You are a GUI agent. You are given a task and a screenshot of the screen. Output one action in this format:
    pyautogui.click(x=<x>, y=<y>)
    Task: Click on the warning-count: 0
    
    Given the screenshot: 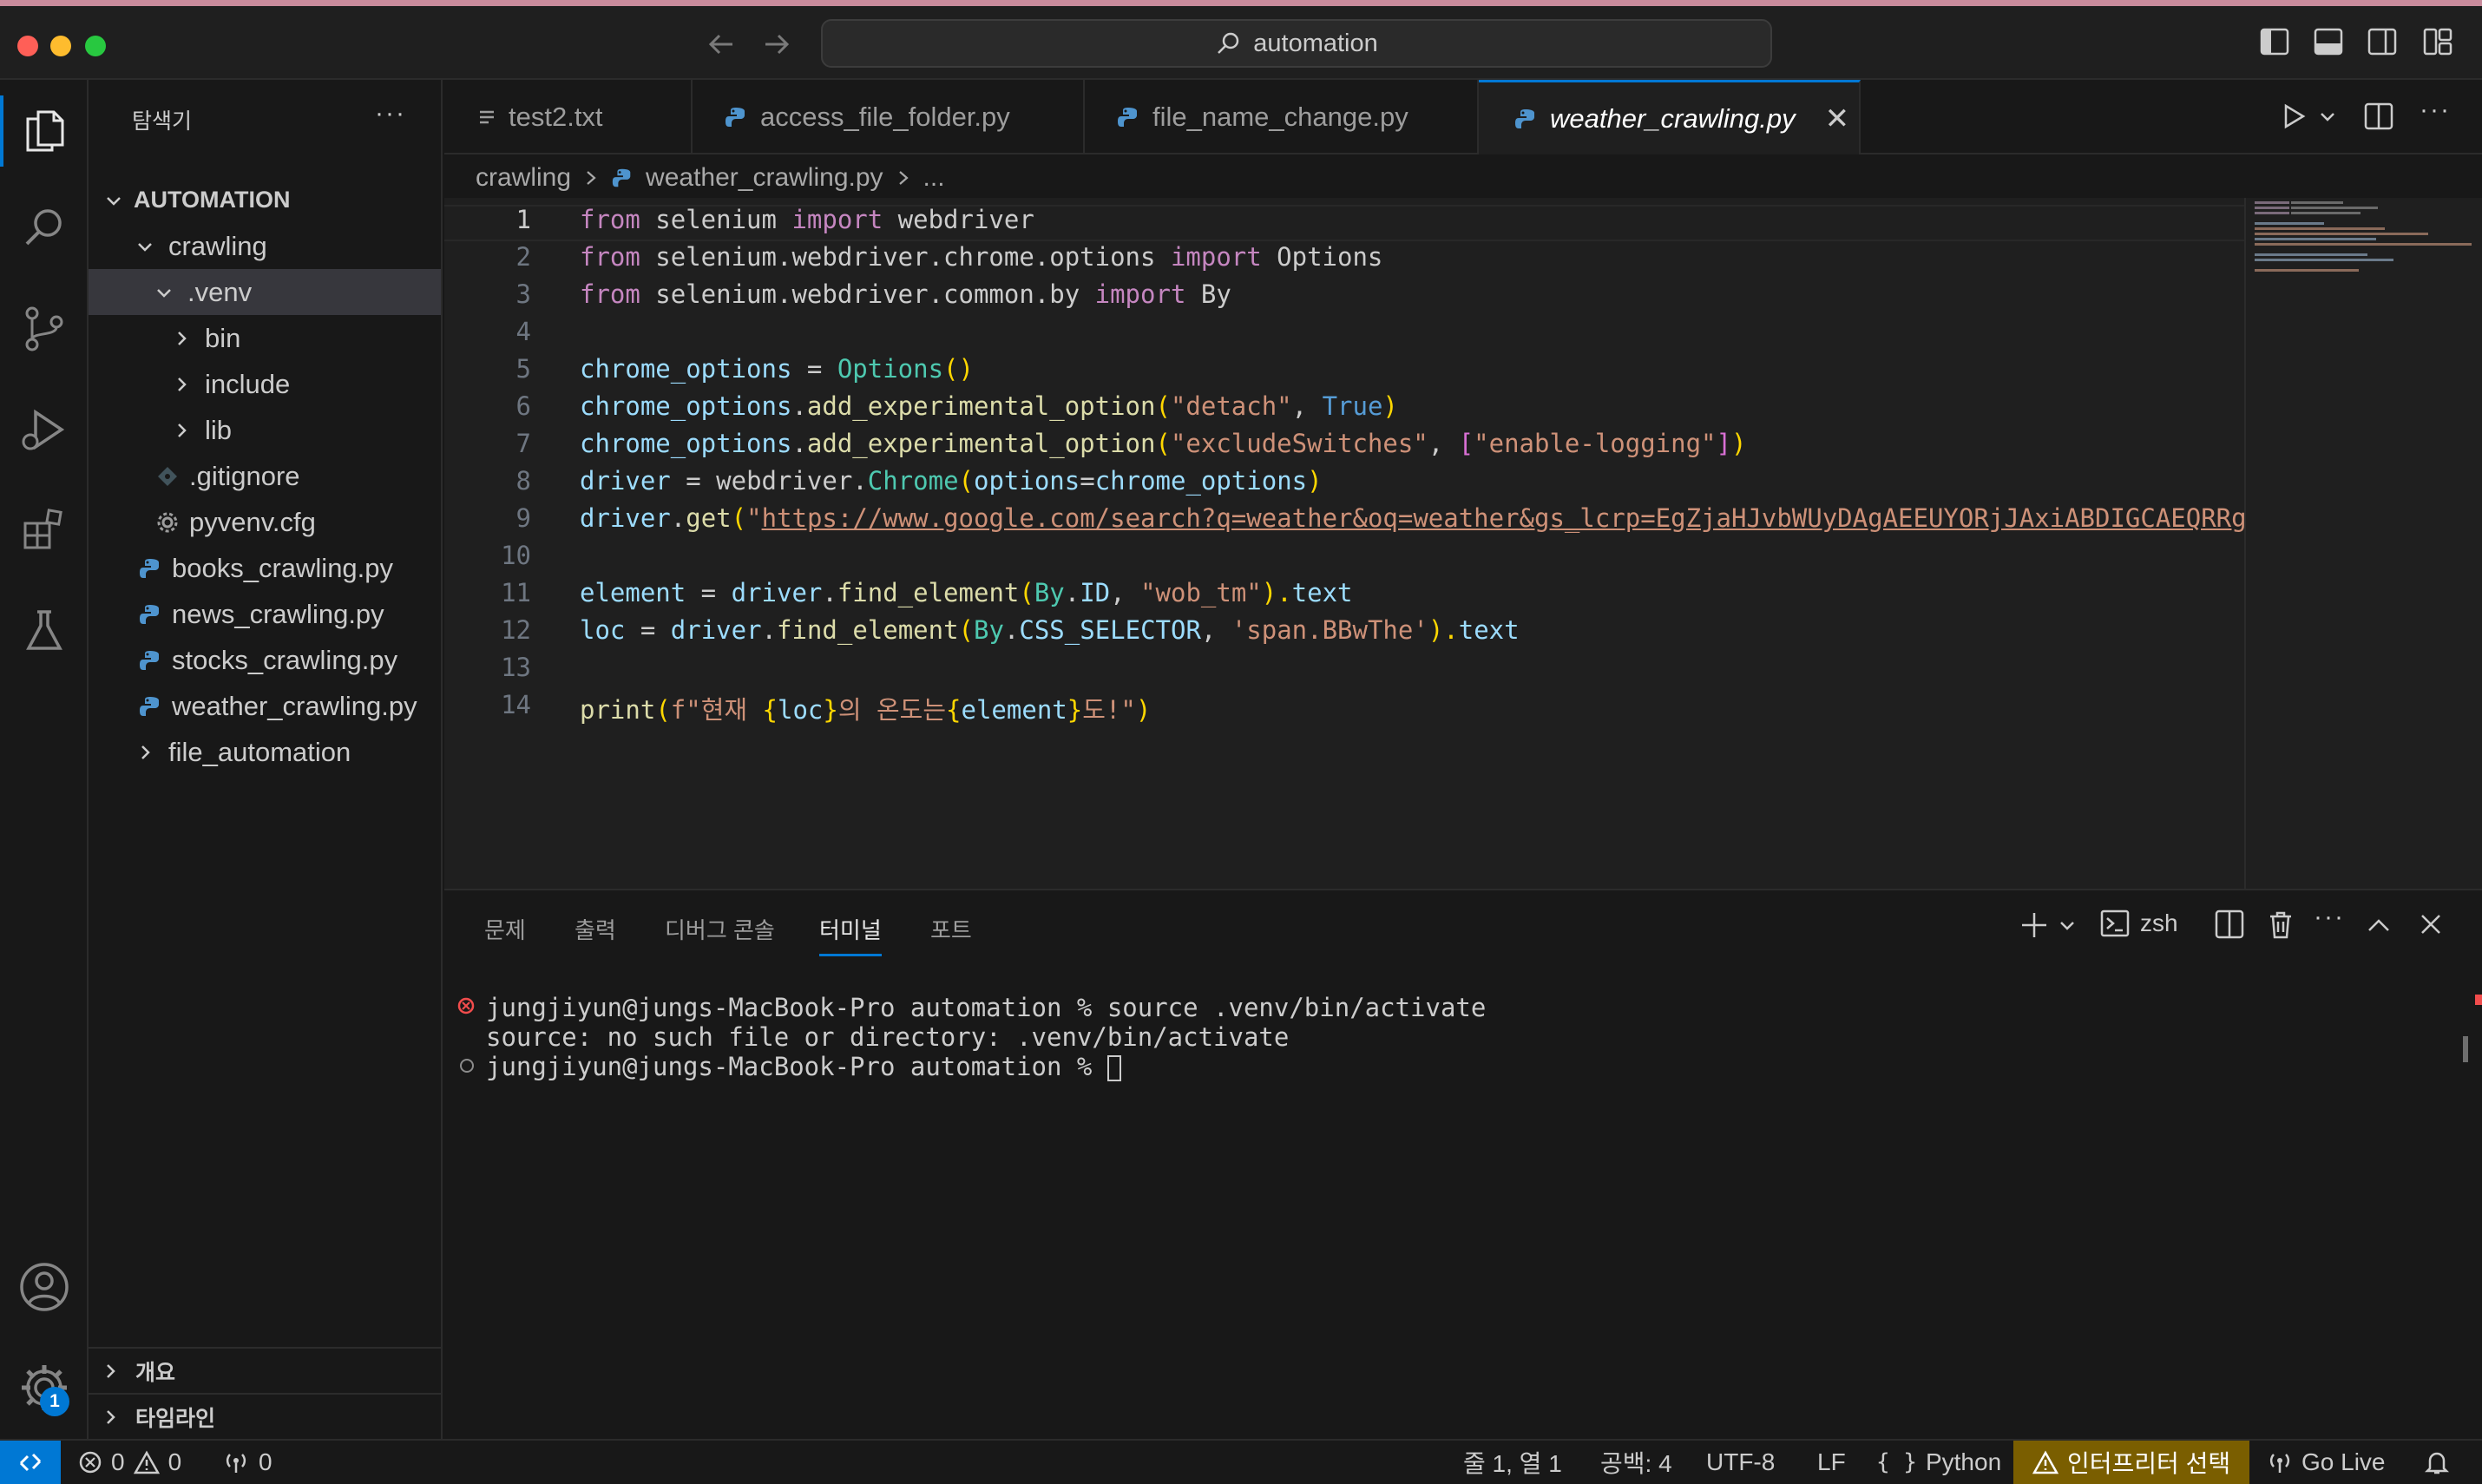 What is the action you would take?
    pyautogui.click(x=174, y=1462)
    